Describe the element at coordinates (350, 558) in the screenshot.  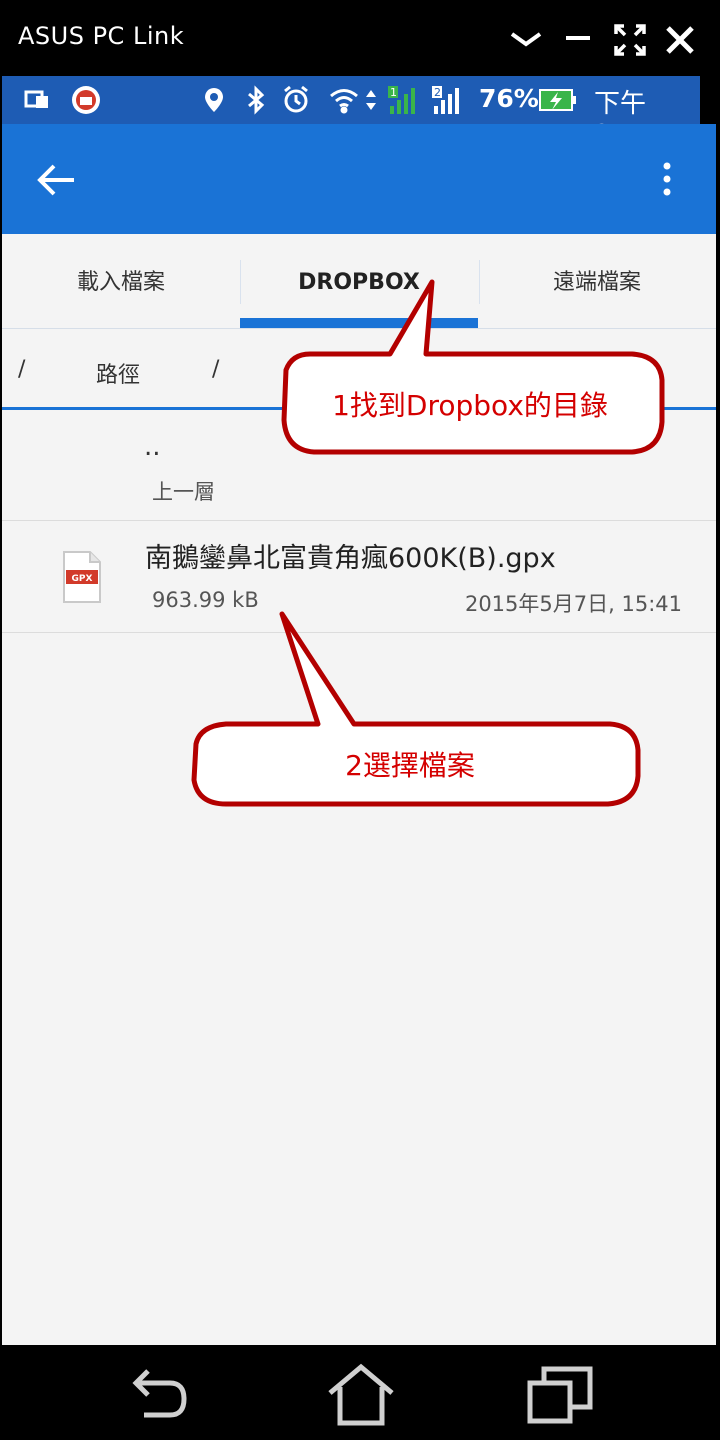
I see `file-name: 南鵝鑾鼻北富貴角瘋600K(B).gpx` at that location.